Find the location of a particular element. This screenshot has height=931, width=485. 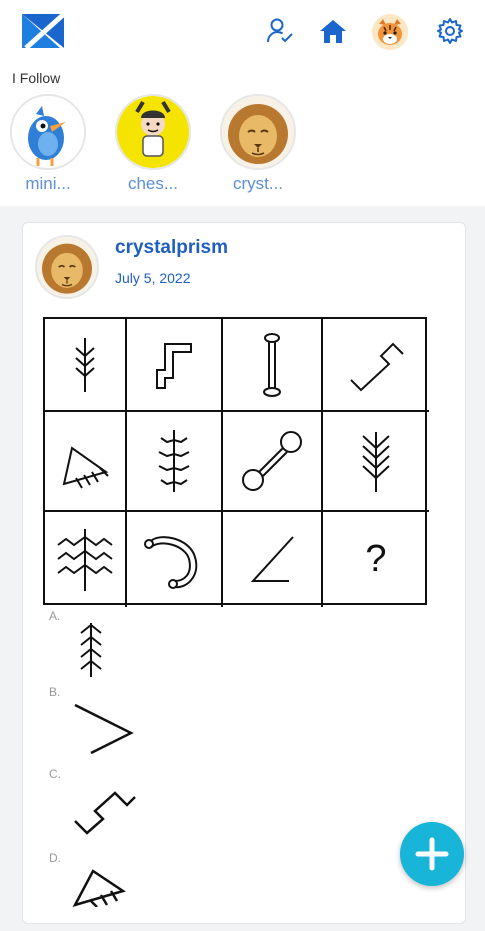

zigzag-figure is located at coordinates (376, 365).